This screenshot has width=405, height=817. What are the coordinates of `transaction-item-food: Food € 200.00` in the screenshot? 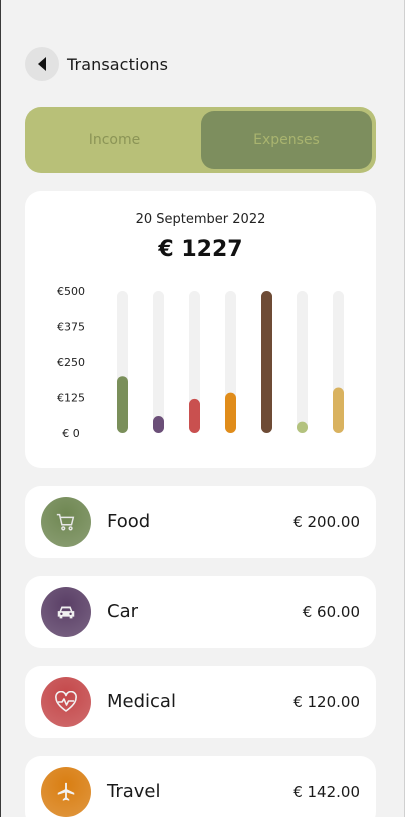 It's located at (200, 522).